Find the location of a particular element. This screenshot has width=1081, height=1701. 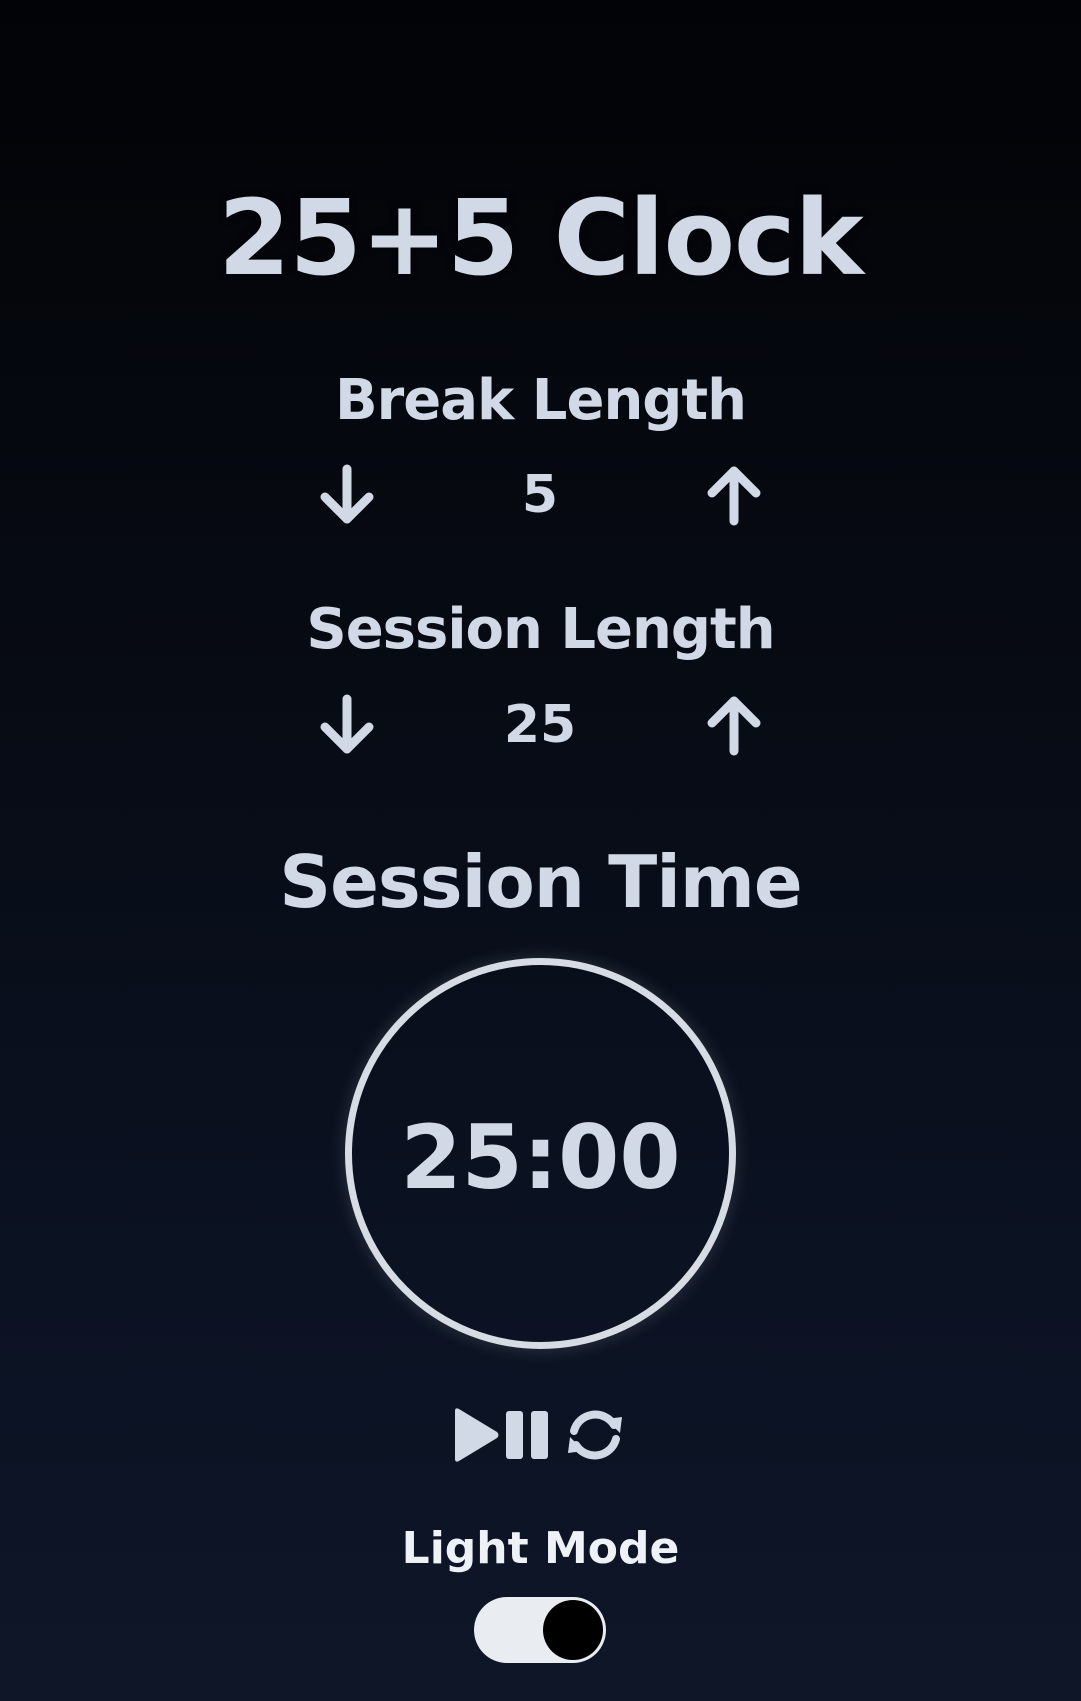

timer-label: Session Time is located at coordinates (541, 882).